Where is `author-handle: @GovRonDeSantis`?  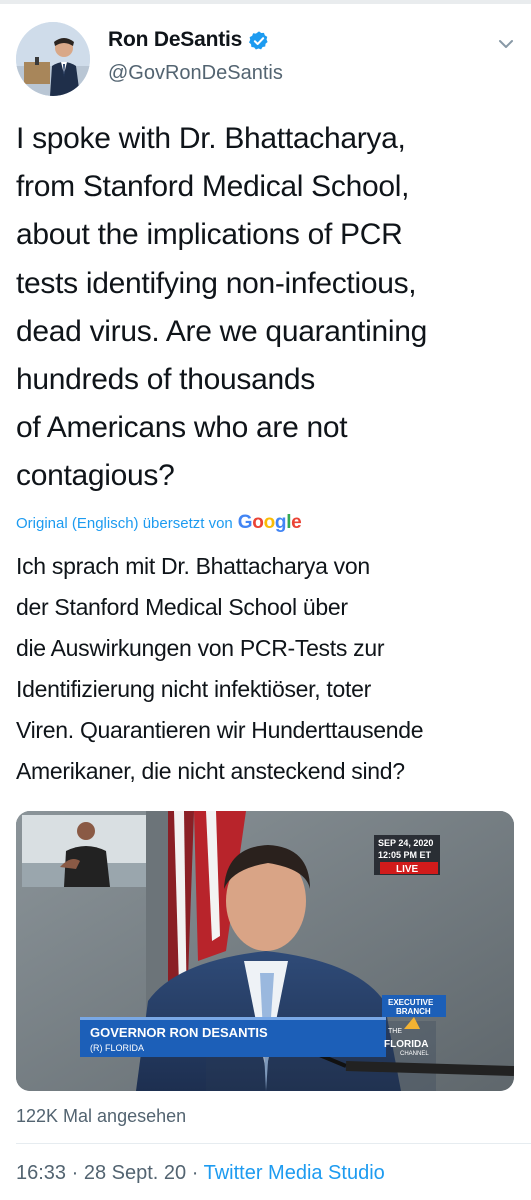
author-handle: @GovRonDeSantis is located at coordinates (195, 73).